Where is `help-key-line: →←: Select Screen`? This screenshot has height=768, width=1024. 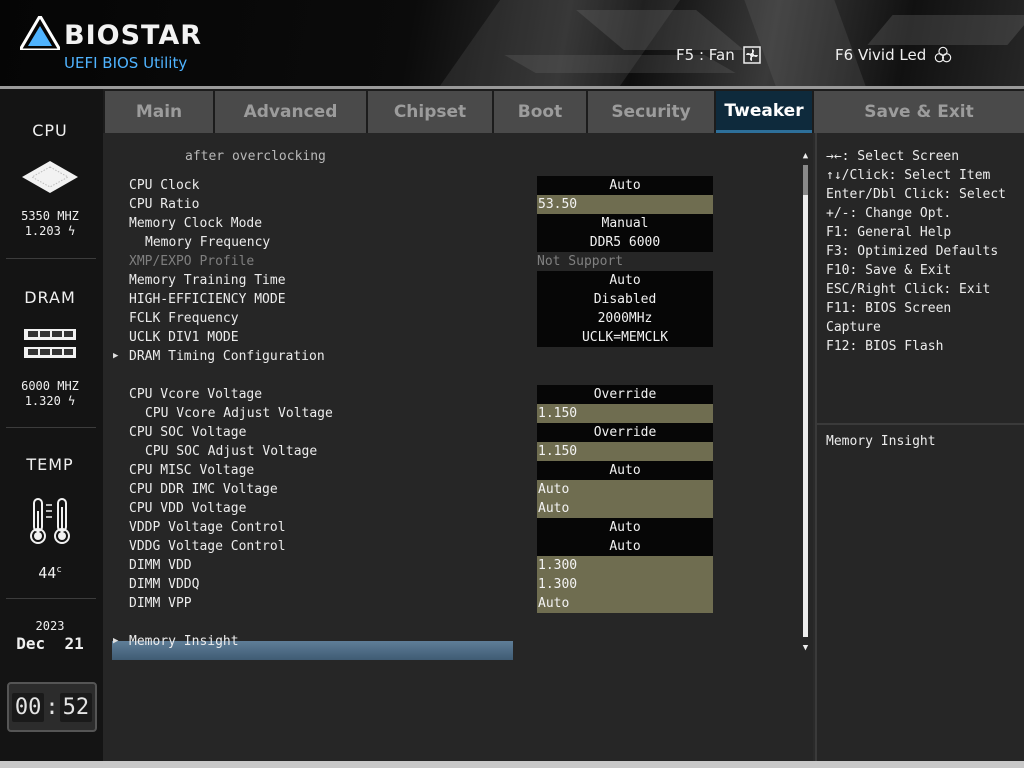 help-key-line: →←: Select Screen is located at coordinates (893, 156).